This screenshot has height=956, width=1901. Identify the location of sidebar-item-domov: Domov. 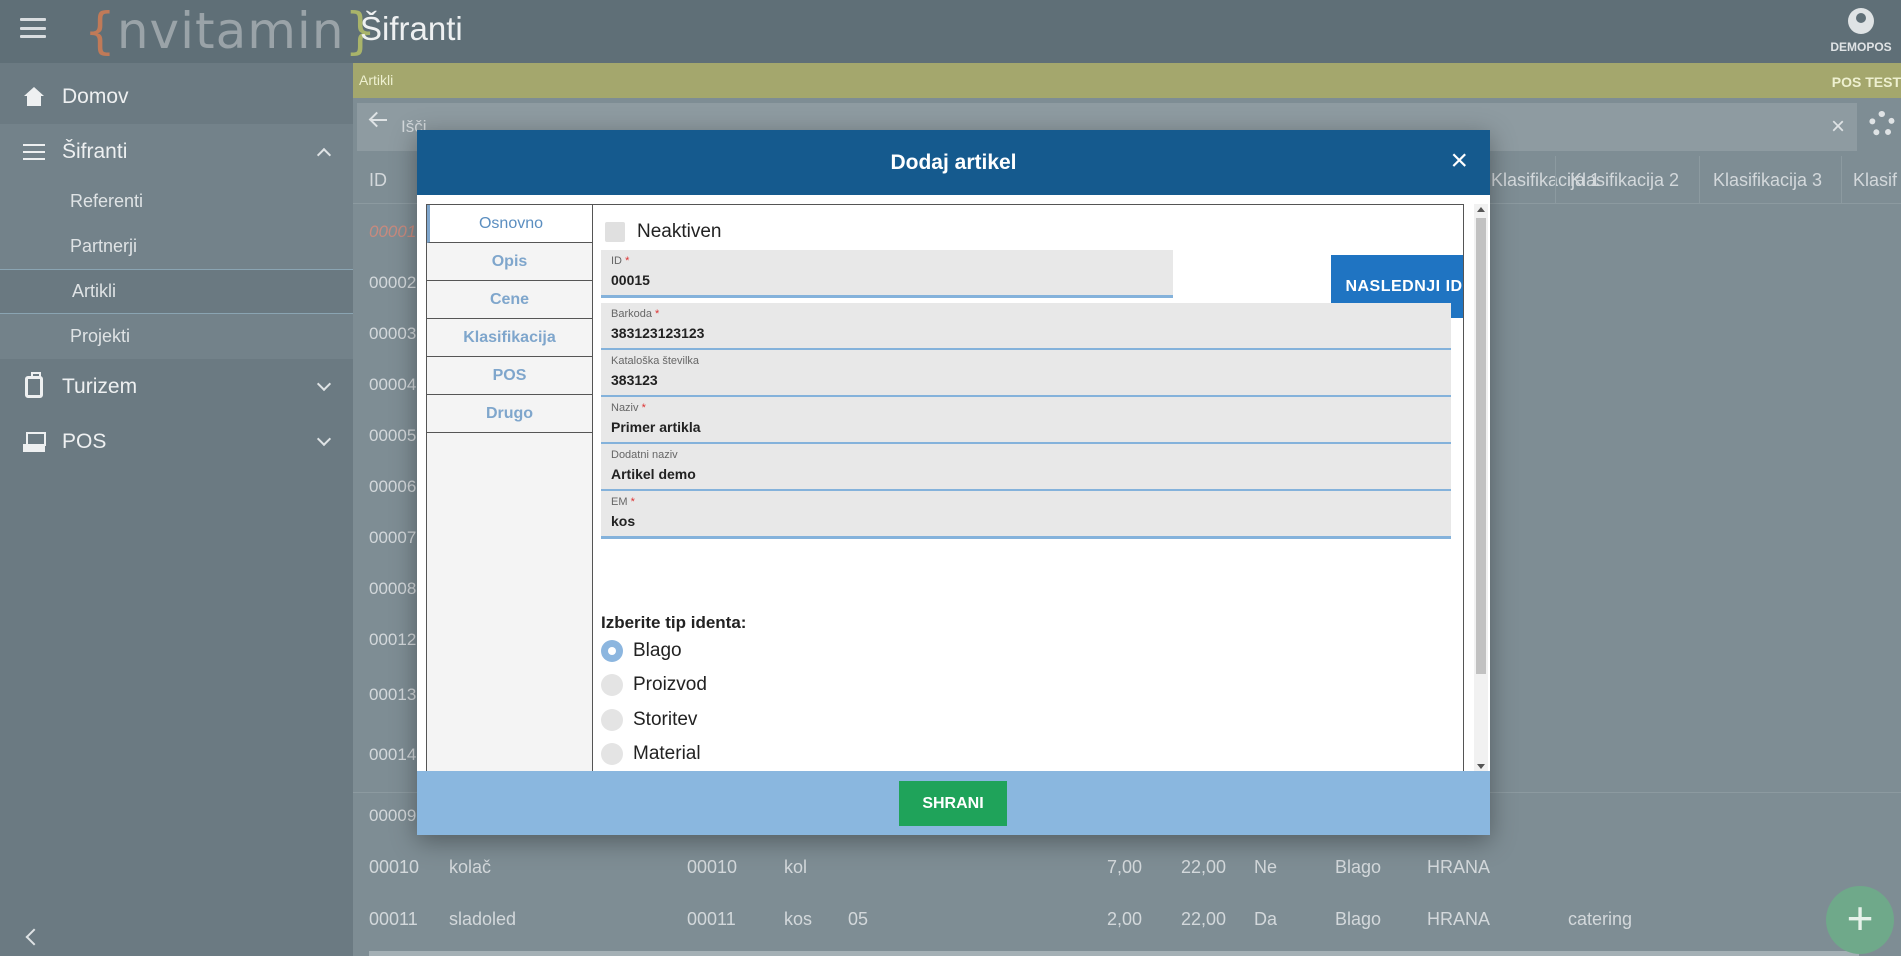
(176, 96).